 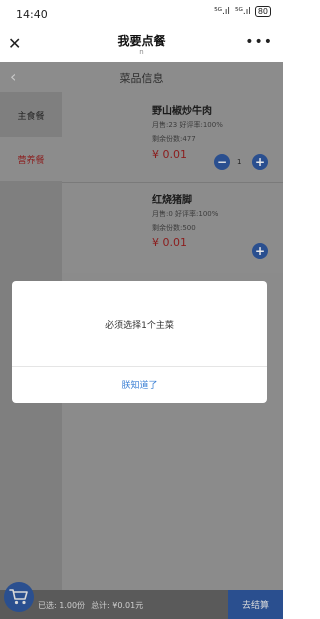 What do you see at coordinates (255, 604) in the screenshot?
I see `checkout-button: 去结算` at bounding box center [255, 604].